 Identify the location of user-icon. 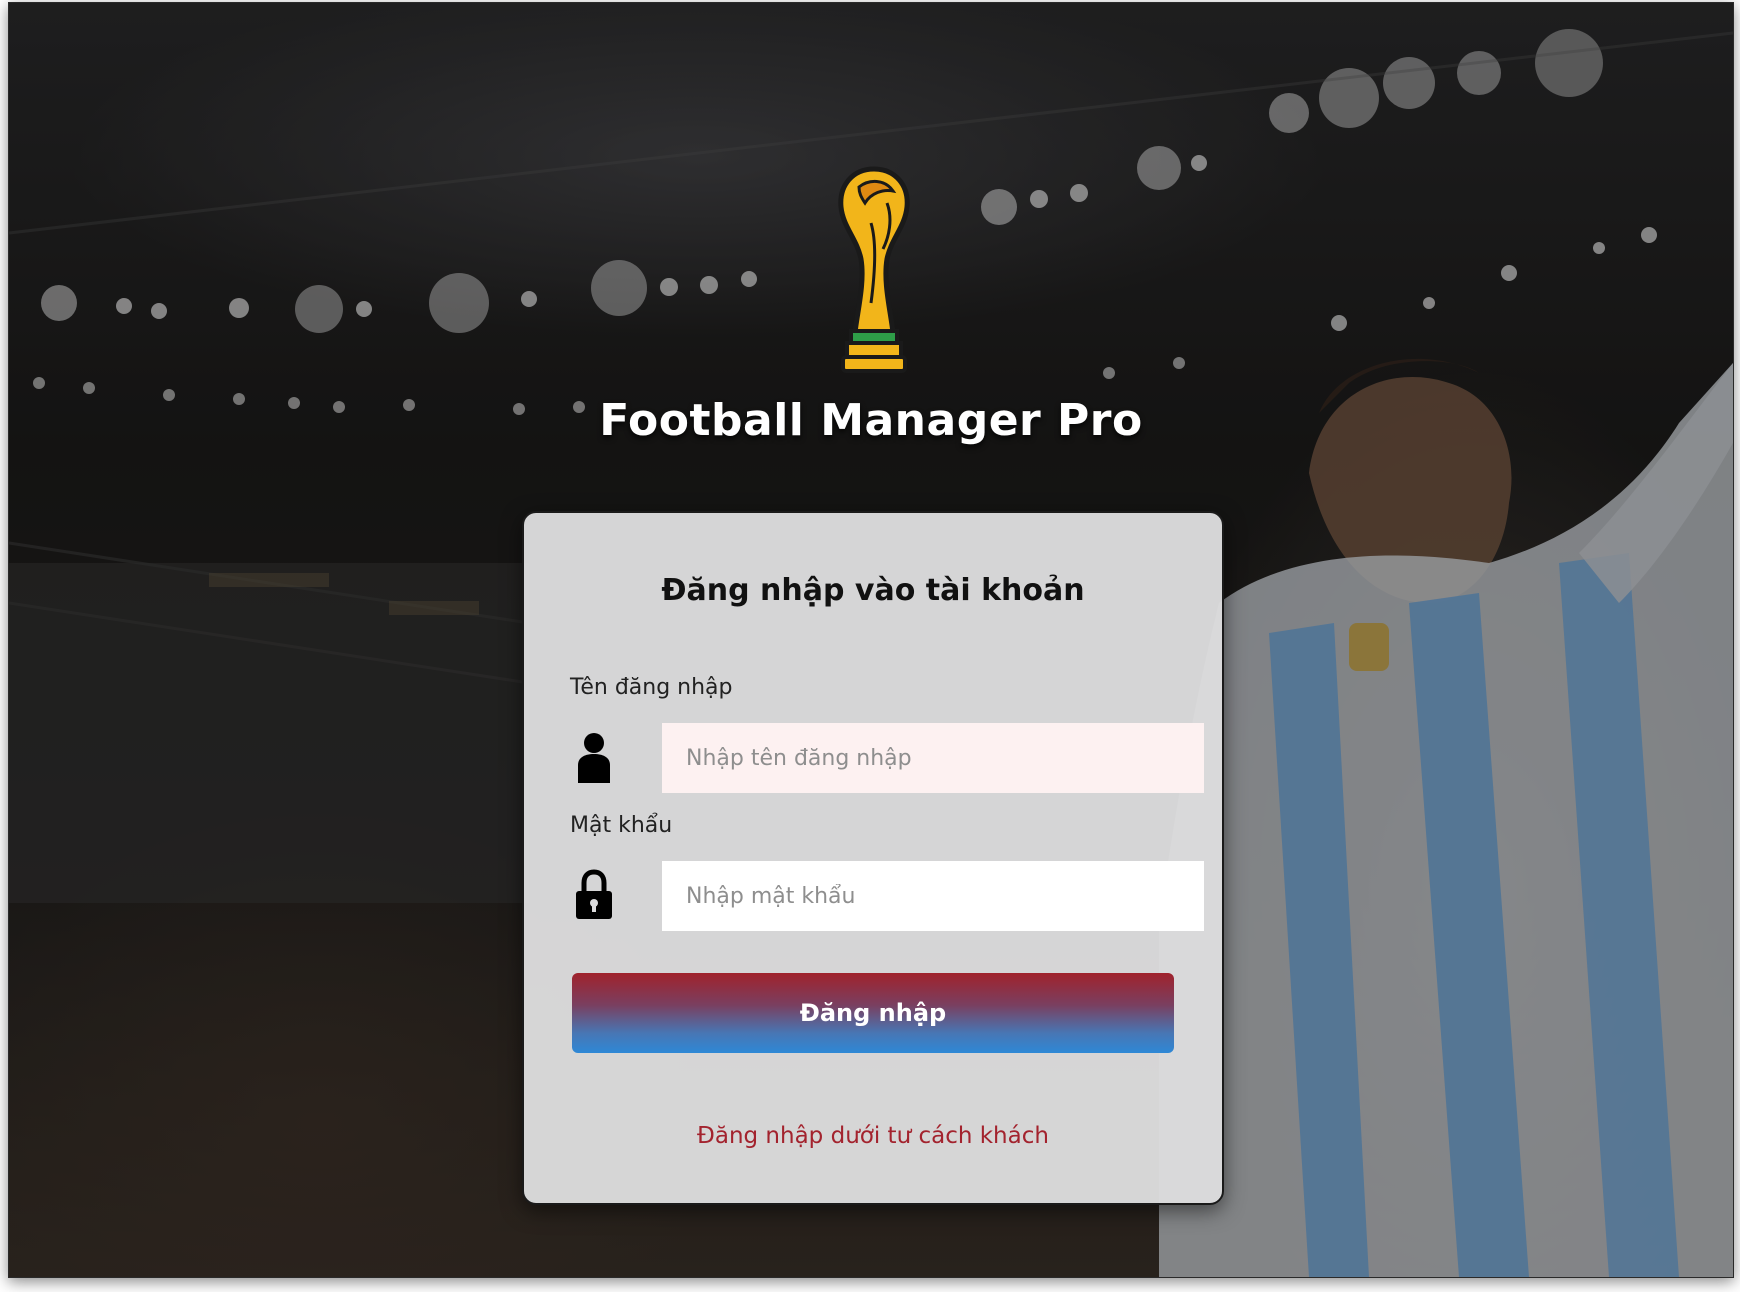
(594, 758).